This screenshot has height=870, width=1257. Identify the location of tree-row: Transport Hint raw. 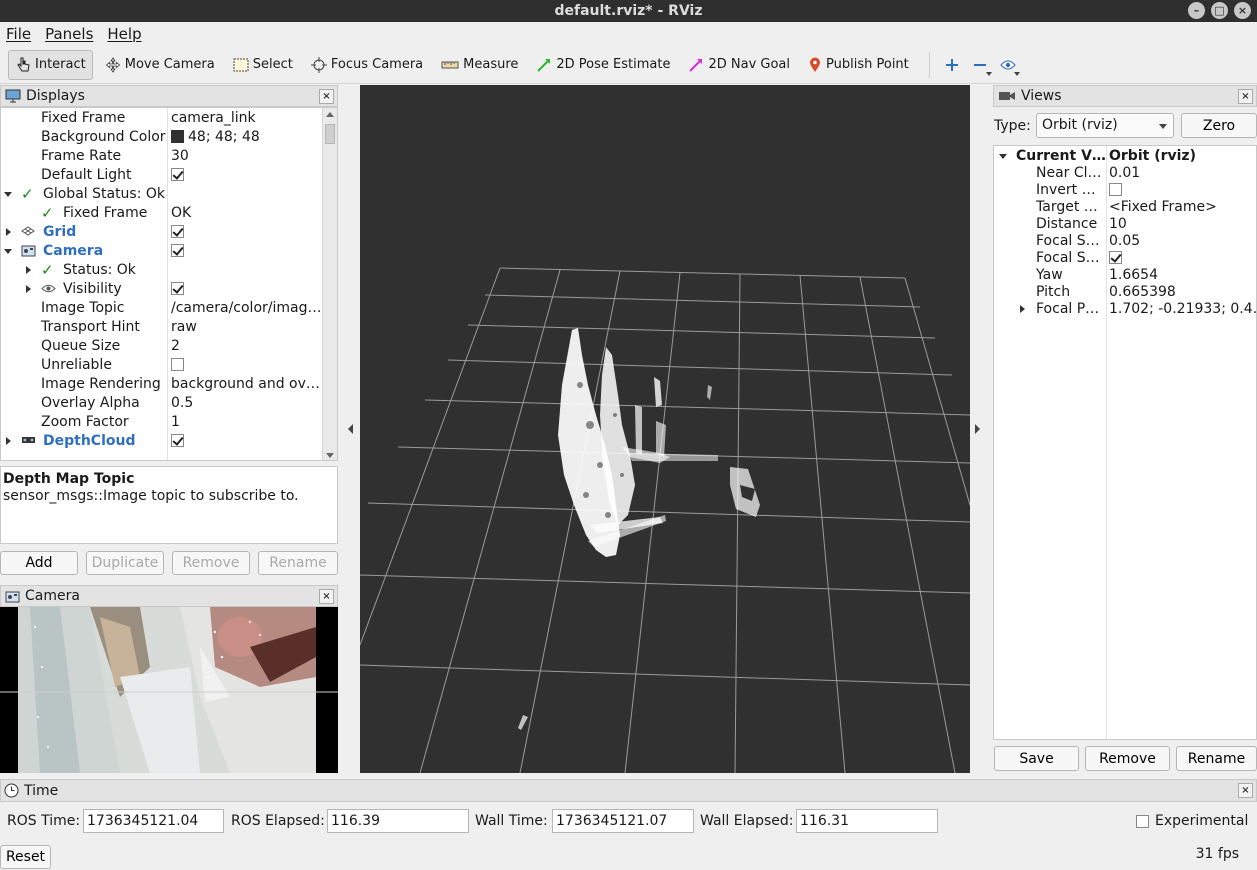
(162, 327).